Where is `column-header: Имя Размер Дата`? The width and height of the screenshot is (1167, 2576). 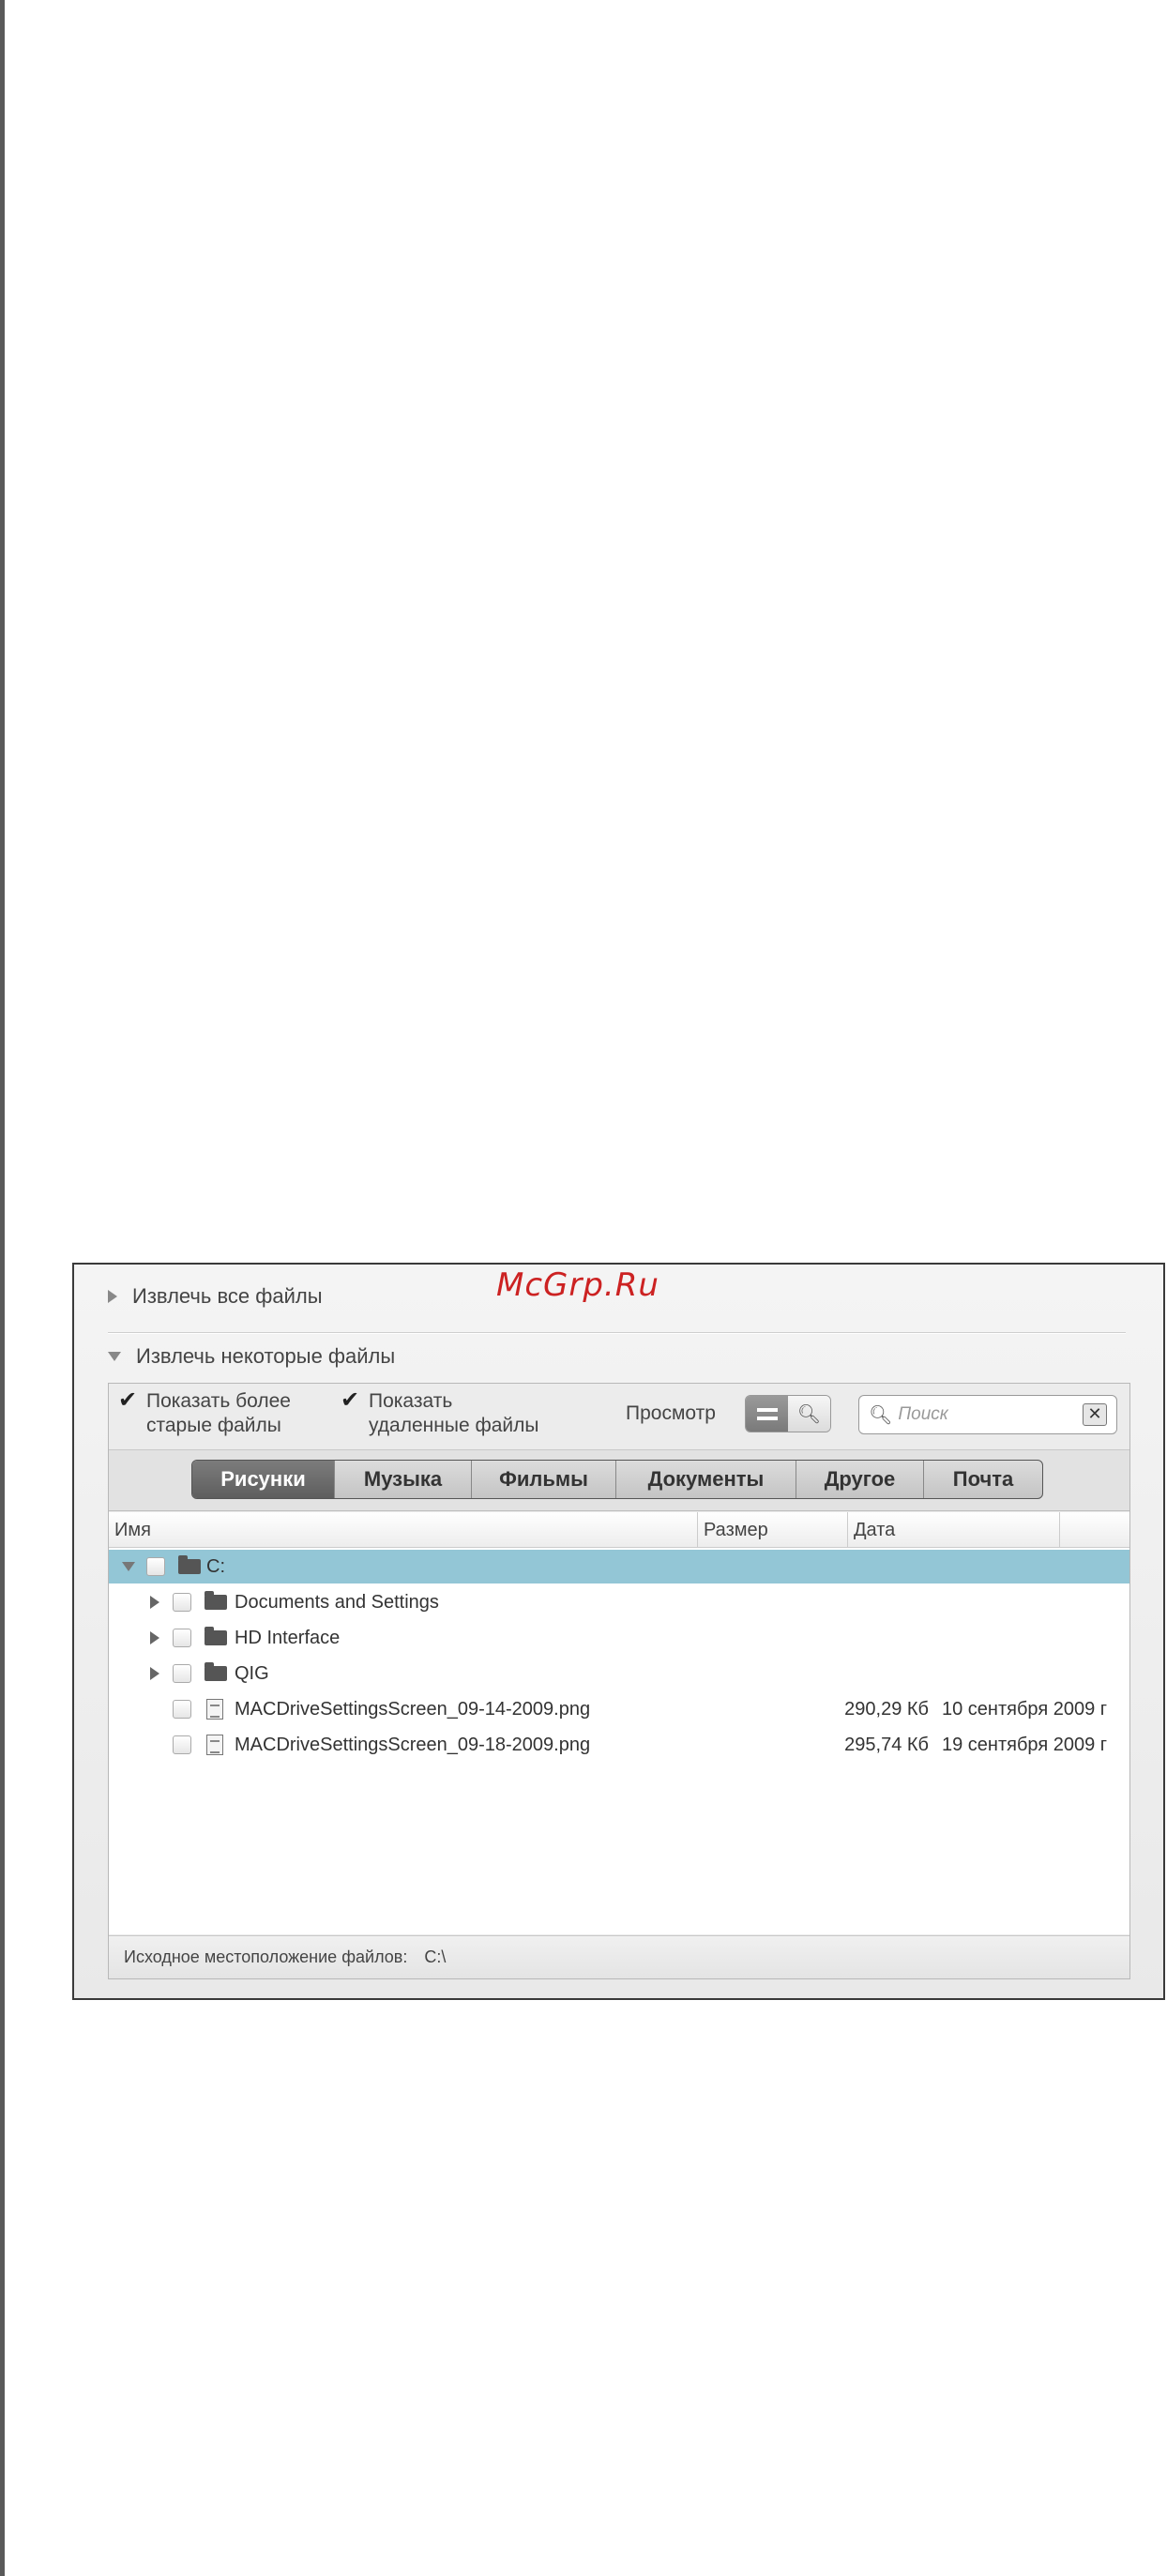
column-header: Имя Размер Дата is located at coordinates (619, 1530).